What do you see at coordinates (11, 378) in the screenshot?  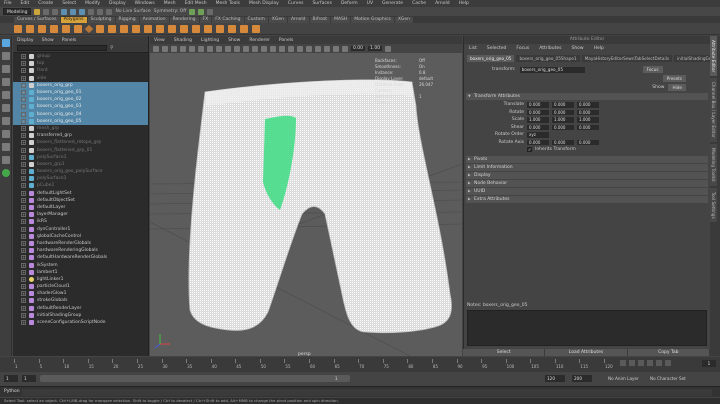 I see `anim-start-field: 1` at bounding box center [11, 378].